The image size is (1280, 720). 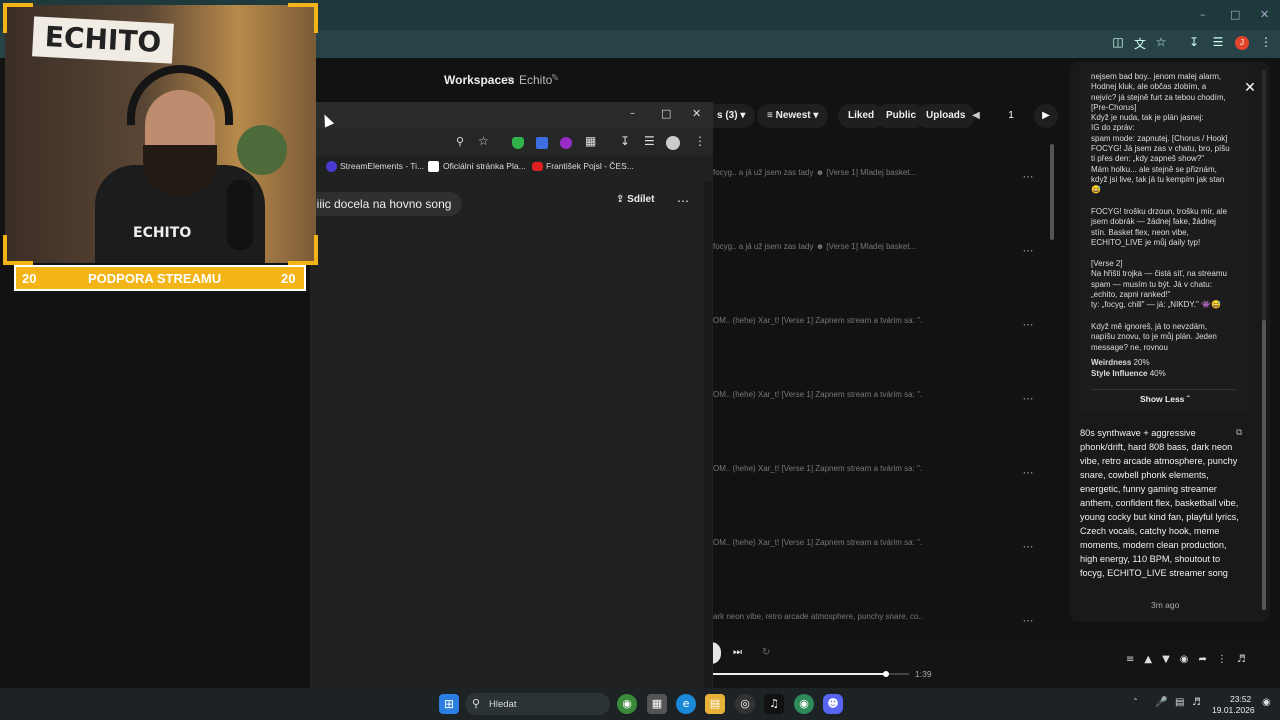 I want to click on sort-label: Newest, so click(x=793, y=115).